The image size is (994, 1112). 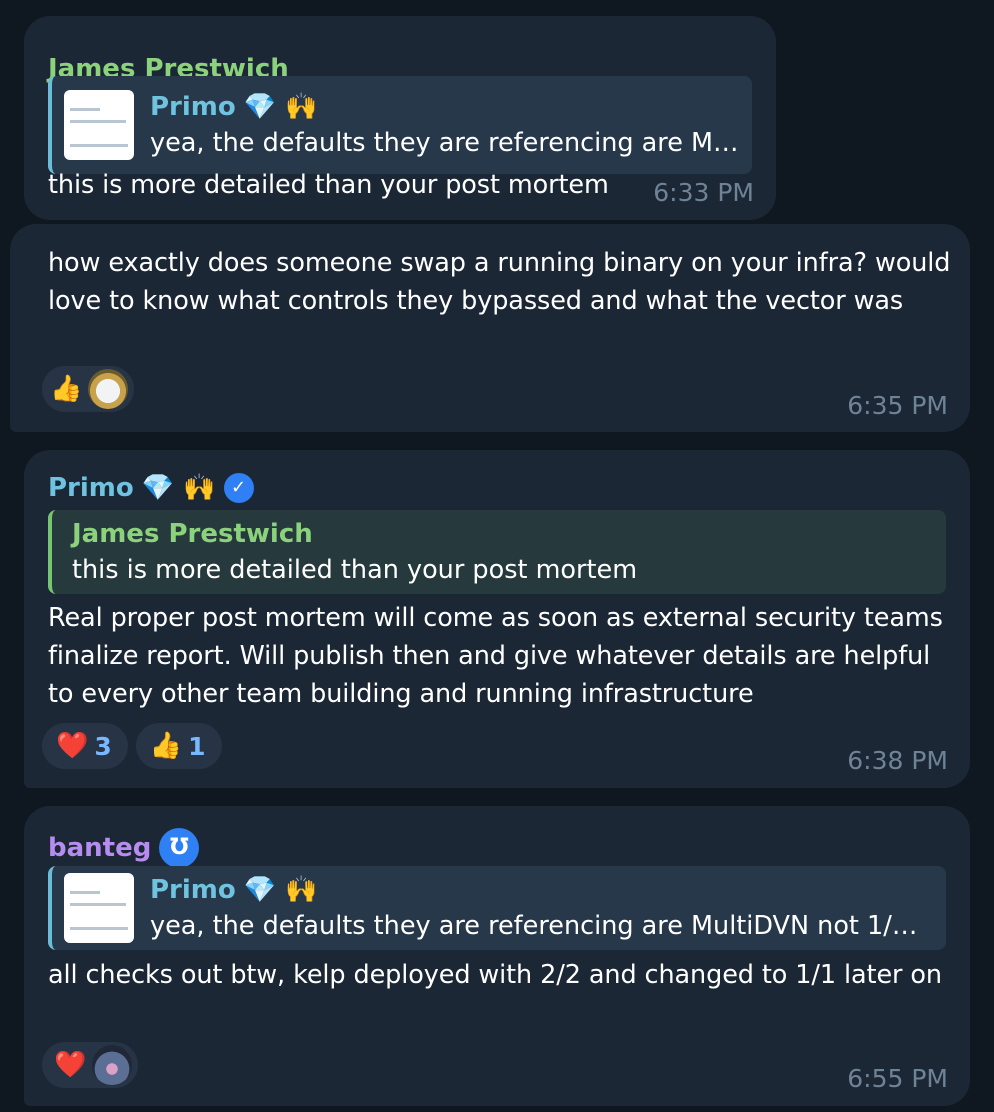 I want to click on verified-check-icon: ✓, so click(x=238, y=488).